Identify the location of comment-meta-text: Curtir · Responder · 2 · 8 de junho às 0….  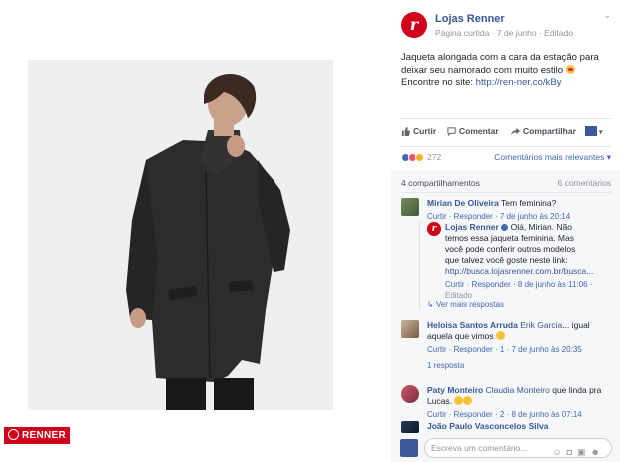
(504, 414).